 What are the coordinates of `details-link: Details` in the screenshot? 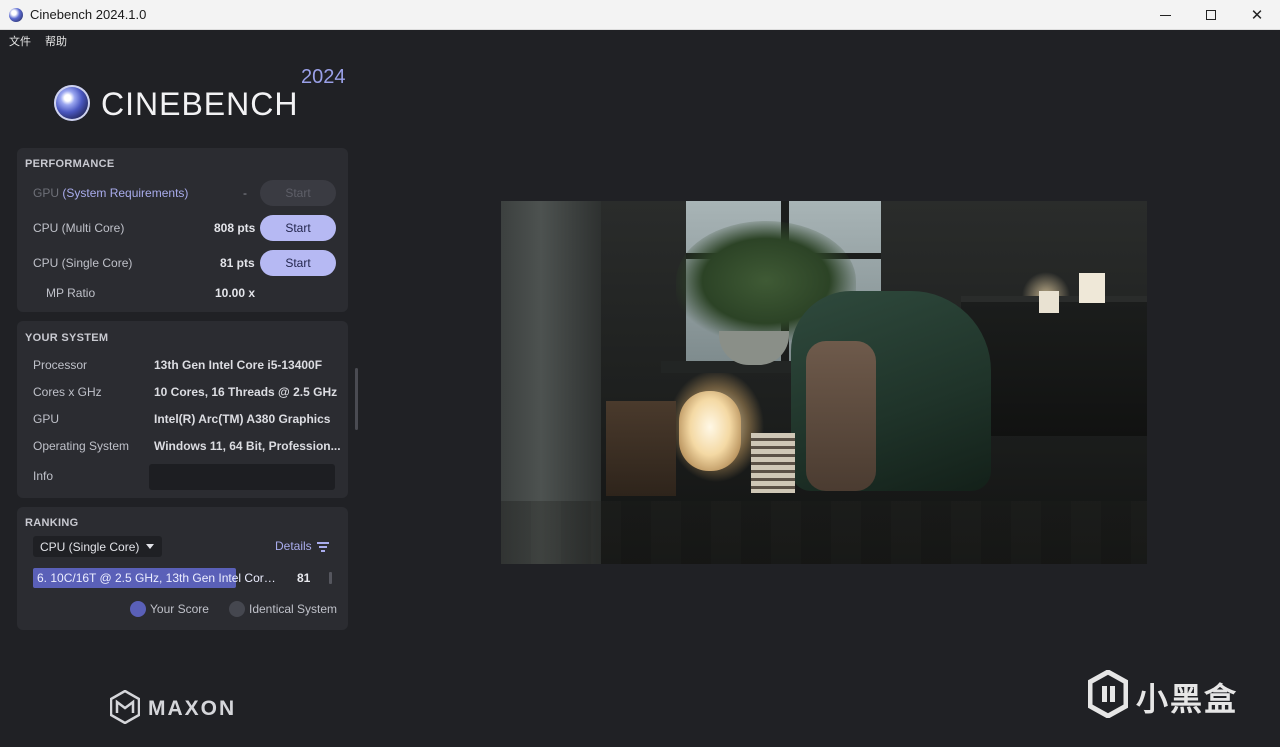 It's located at (293, 546).